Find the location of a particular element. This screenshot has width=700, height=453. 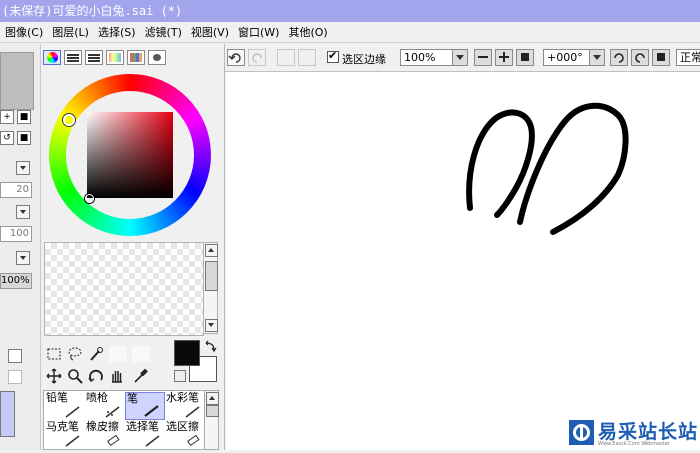

reset-view-button: ■ is located at coordinates (24, 138).